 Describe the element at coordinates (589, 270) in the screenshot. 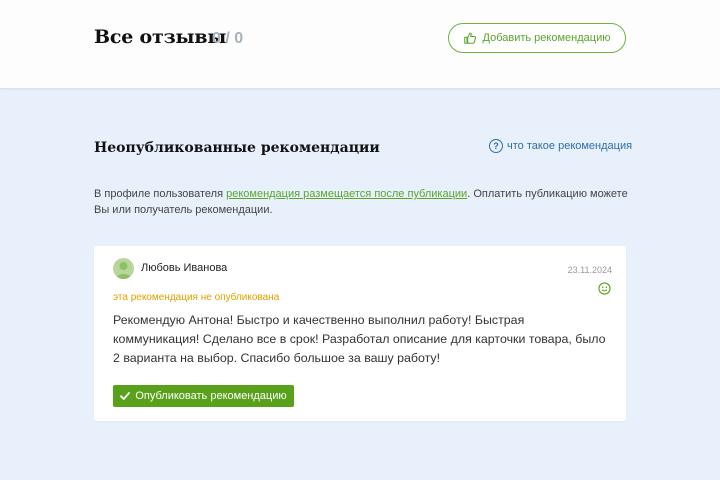

I see `review-date: 23.11.2024` at that location.